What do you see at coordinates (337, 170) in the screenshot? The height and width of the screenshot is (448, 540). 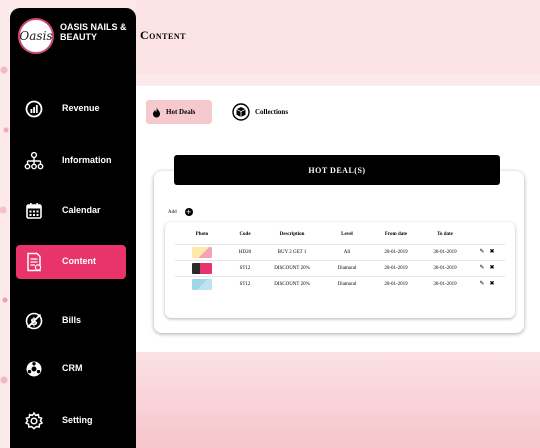 I see `hot-deals-banner: HOT DEAL(S)` at bounding box center [337, 170].